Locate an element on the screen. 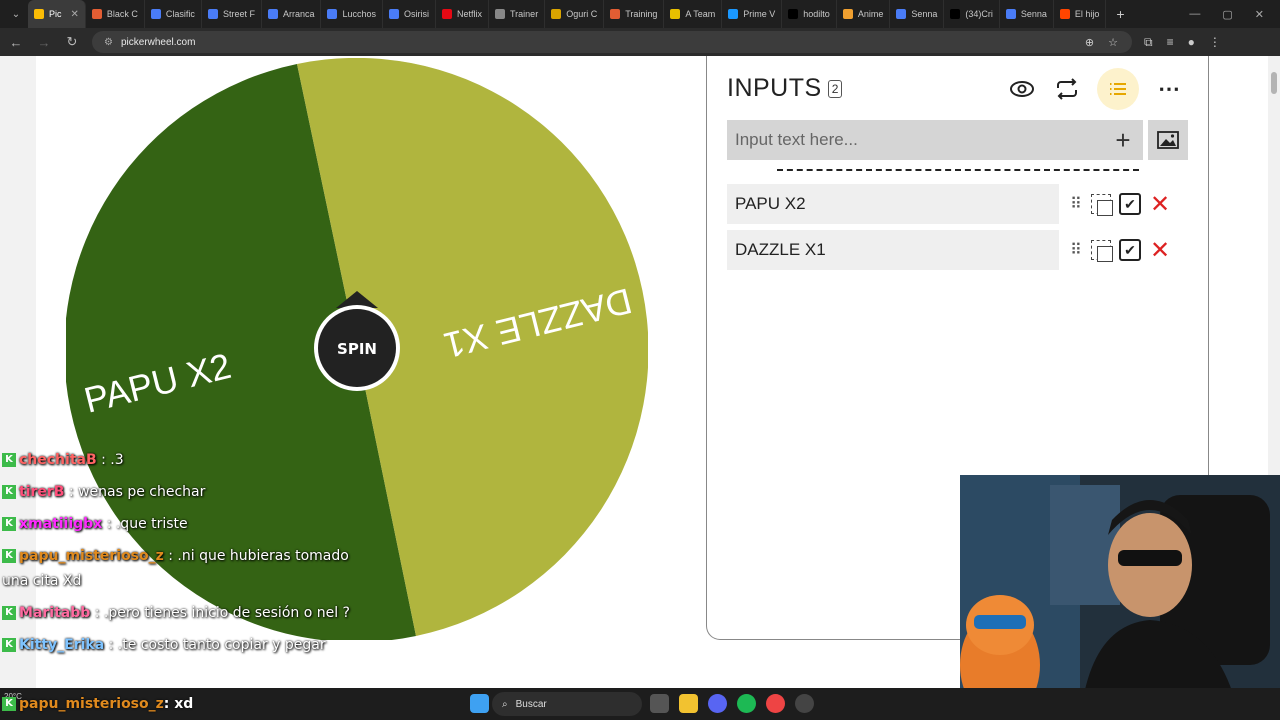 This screenshot has width=1280, height=720. tab-label: Netflix is located at coordinates (470, 14).